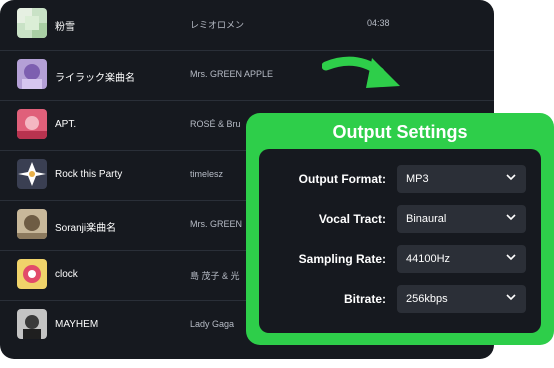 The image size is (554, 368). Describe the element at coordinates (66, 124) in the screenshot. I see `song-title: APT.` at that location.